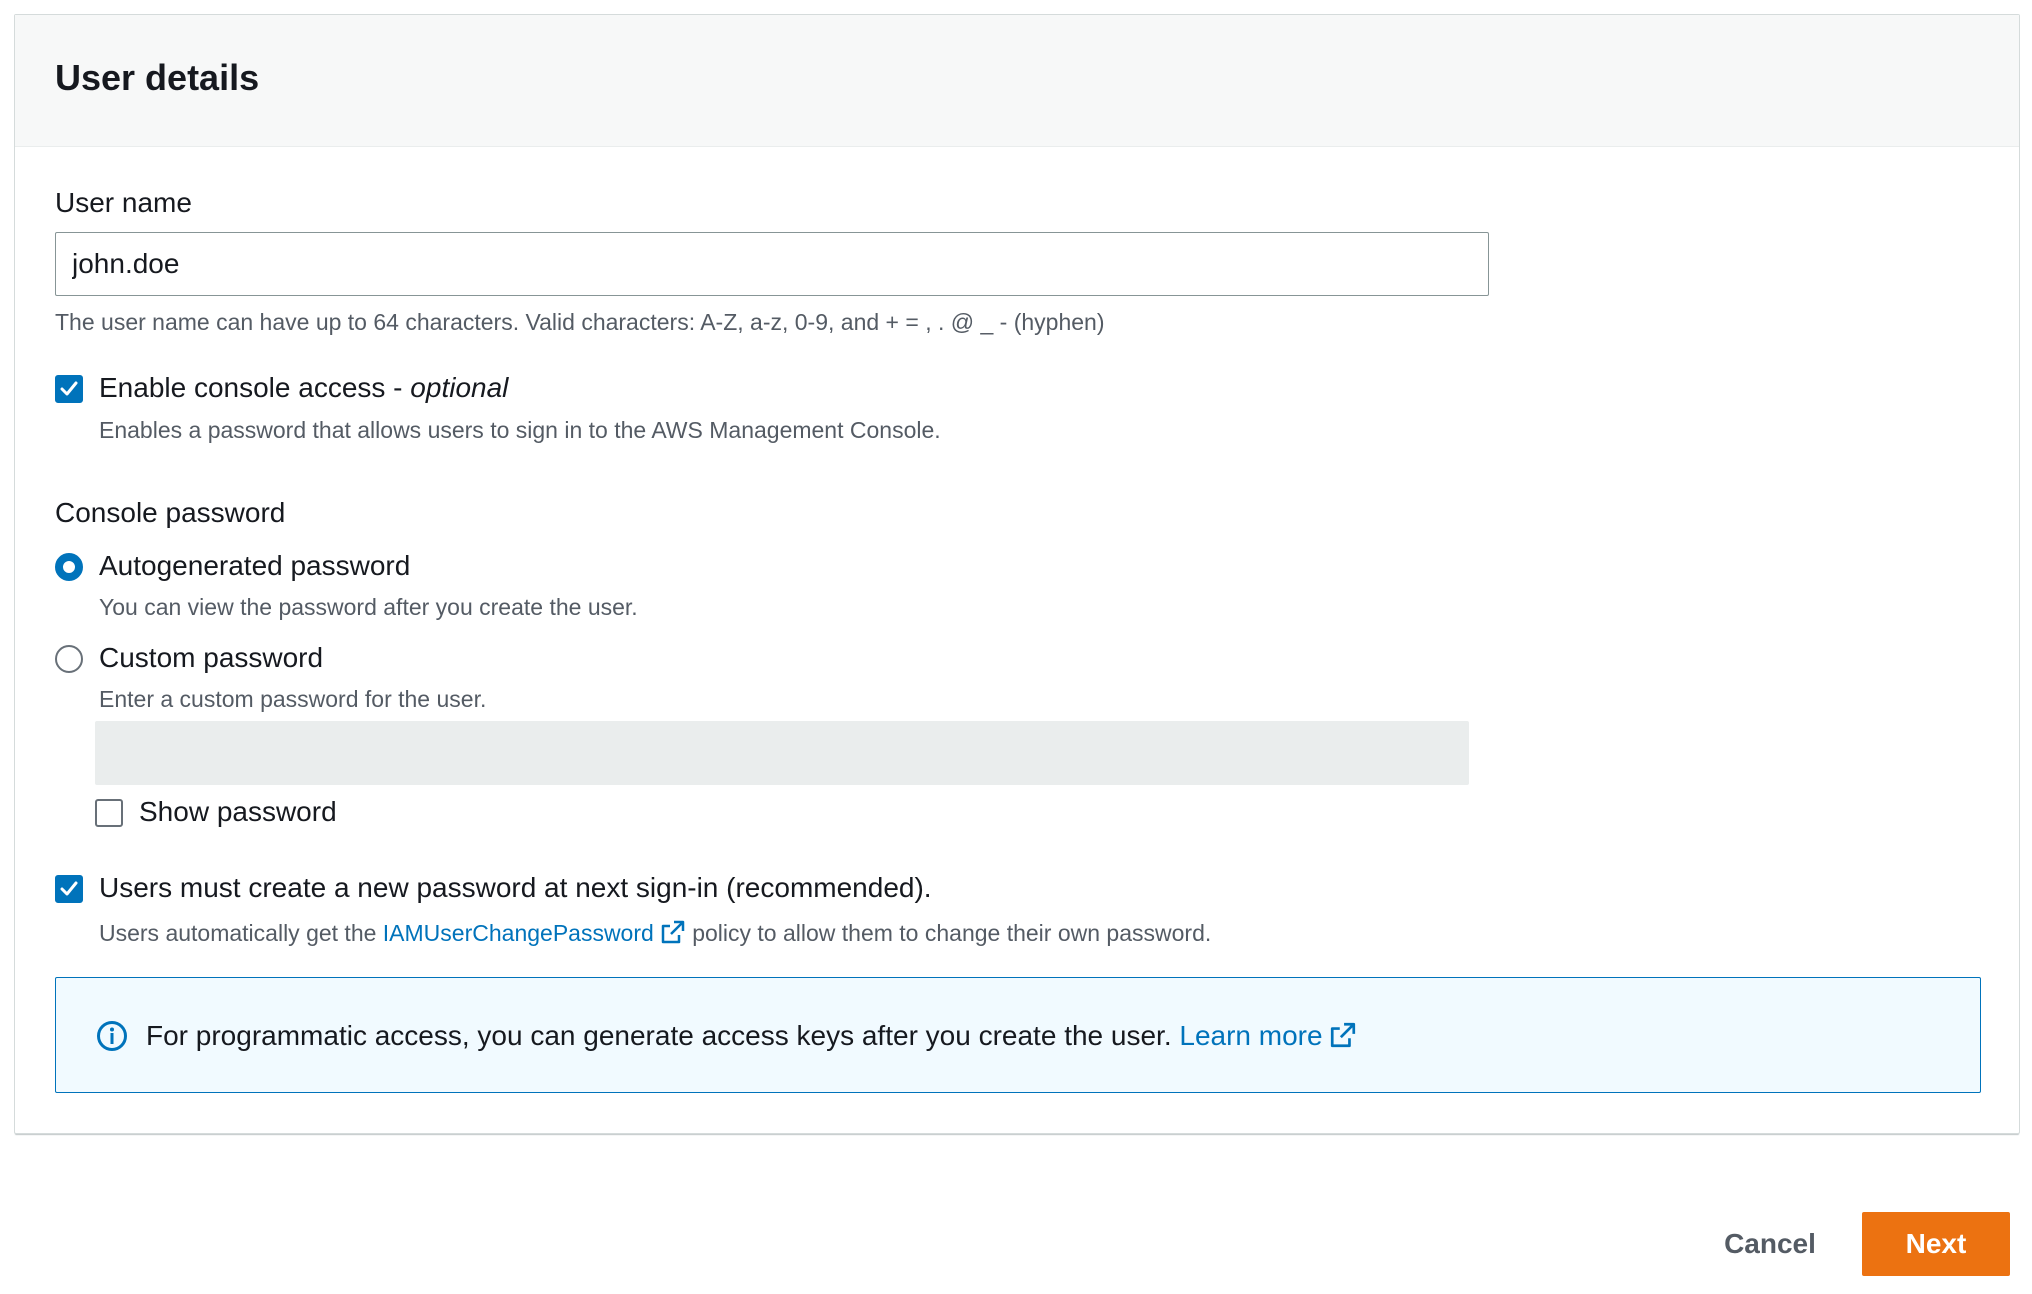  I want to click on console-access-label-text: Enable console access -, so click(251, 387).